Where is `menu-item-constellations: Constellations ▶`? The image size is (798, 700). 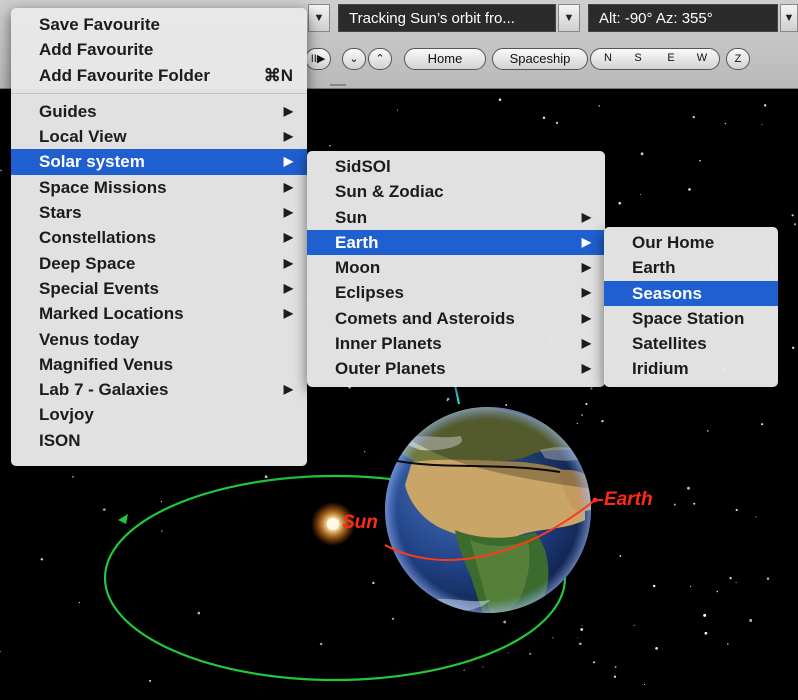 menu-item-constellations: Constellations ▶ is located at coordinates (159, 237).